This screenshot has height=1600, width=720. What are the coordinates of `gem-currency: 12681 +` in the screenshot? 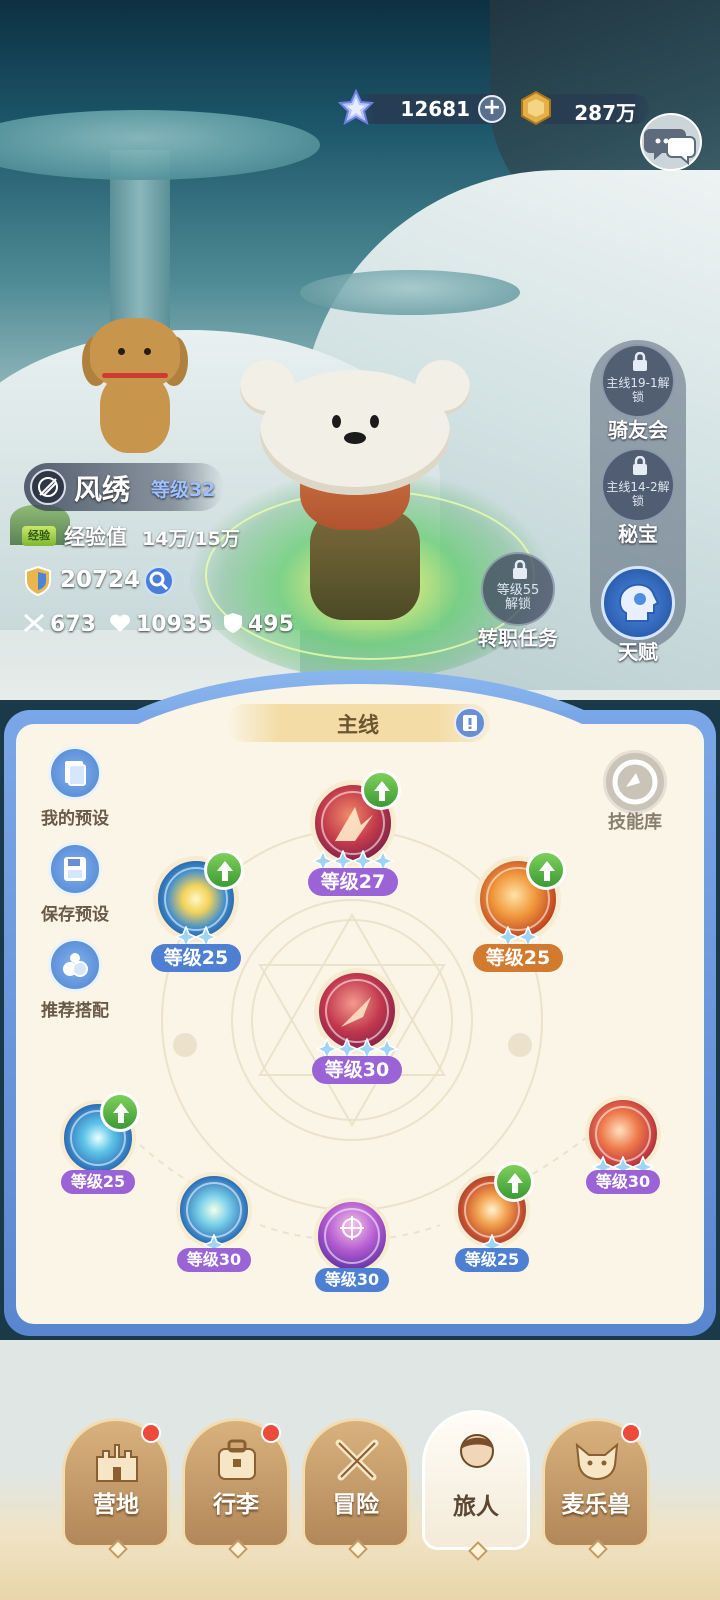 It's located at (424, 107).